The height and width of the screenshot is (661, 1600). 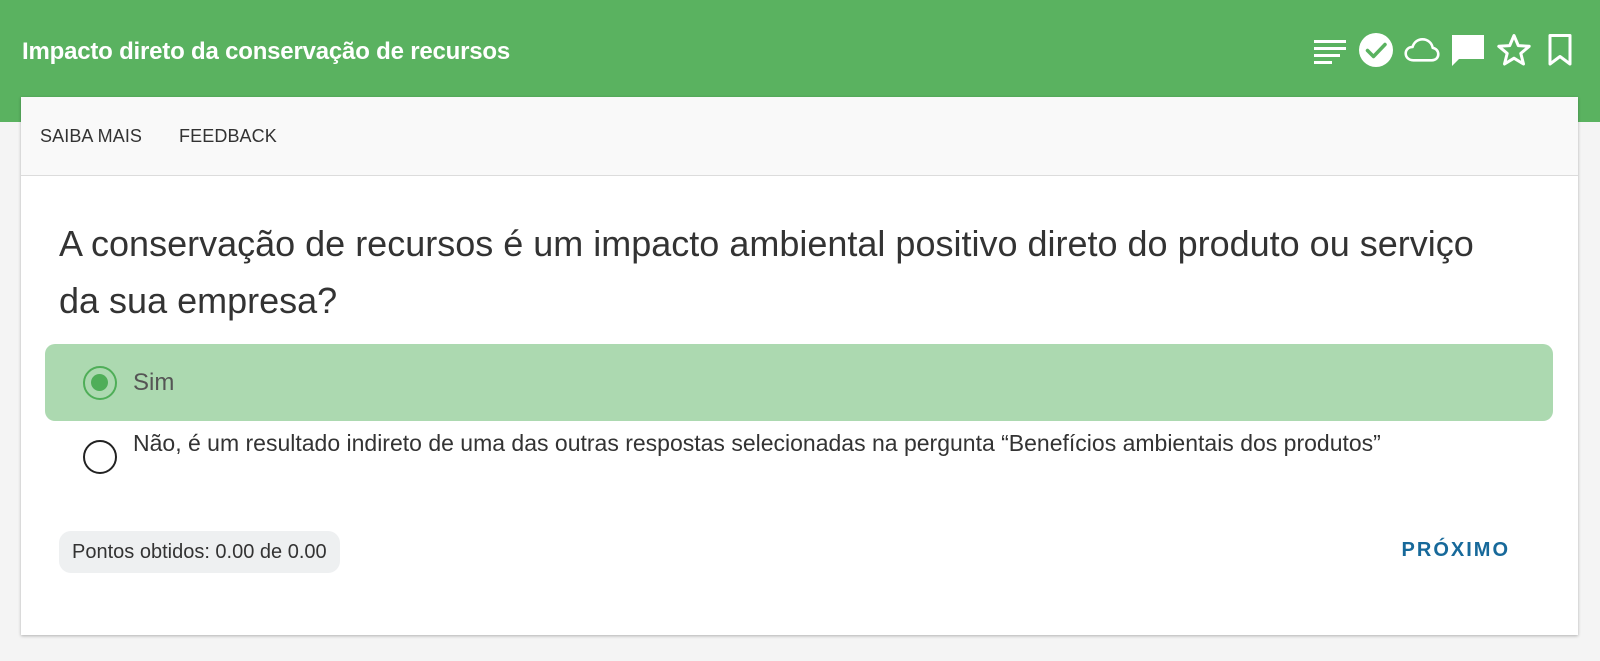 What do you see at coordinates (1376, 50) in the screenshot?
I see `check-circle-icon` at bounding box center [1376, 50].